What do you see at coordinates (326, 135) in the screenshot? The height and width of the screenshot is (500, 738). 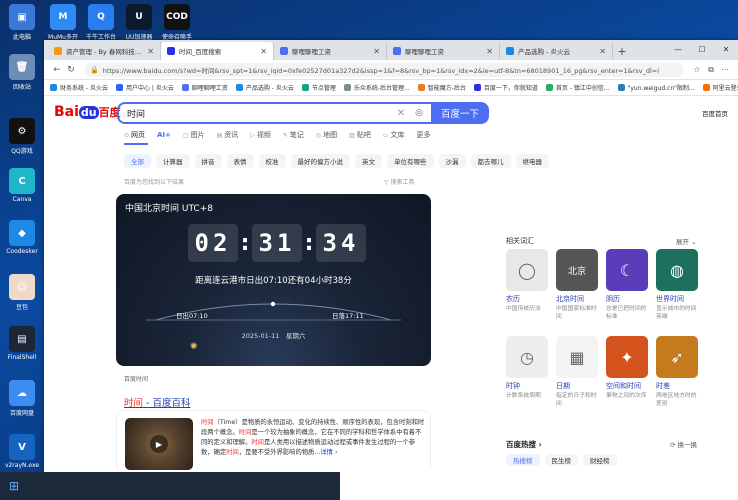 I see `search-nav-tab: ◎ 地图` at bounding box center [326, 135].